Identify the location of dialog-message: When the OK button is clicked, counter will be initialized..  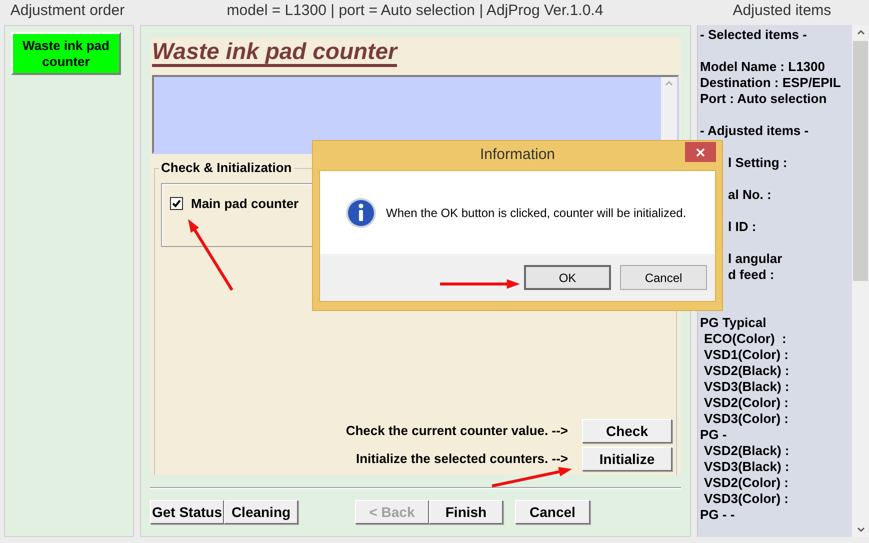
(536, 213).